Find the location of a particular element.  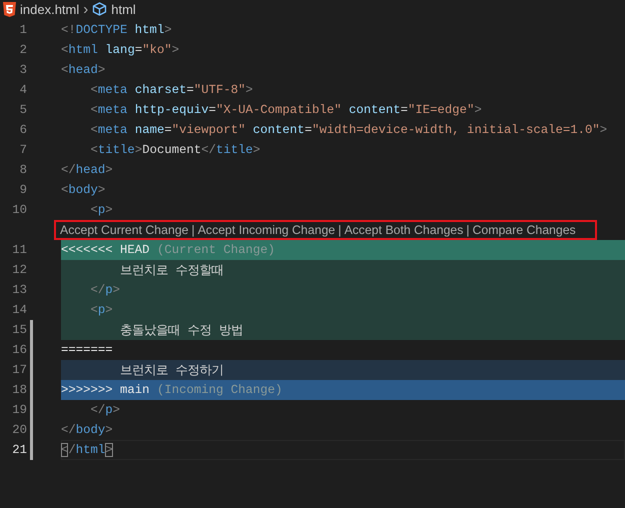

code-token: / is located at coordinates (72, 450).